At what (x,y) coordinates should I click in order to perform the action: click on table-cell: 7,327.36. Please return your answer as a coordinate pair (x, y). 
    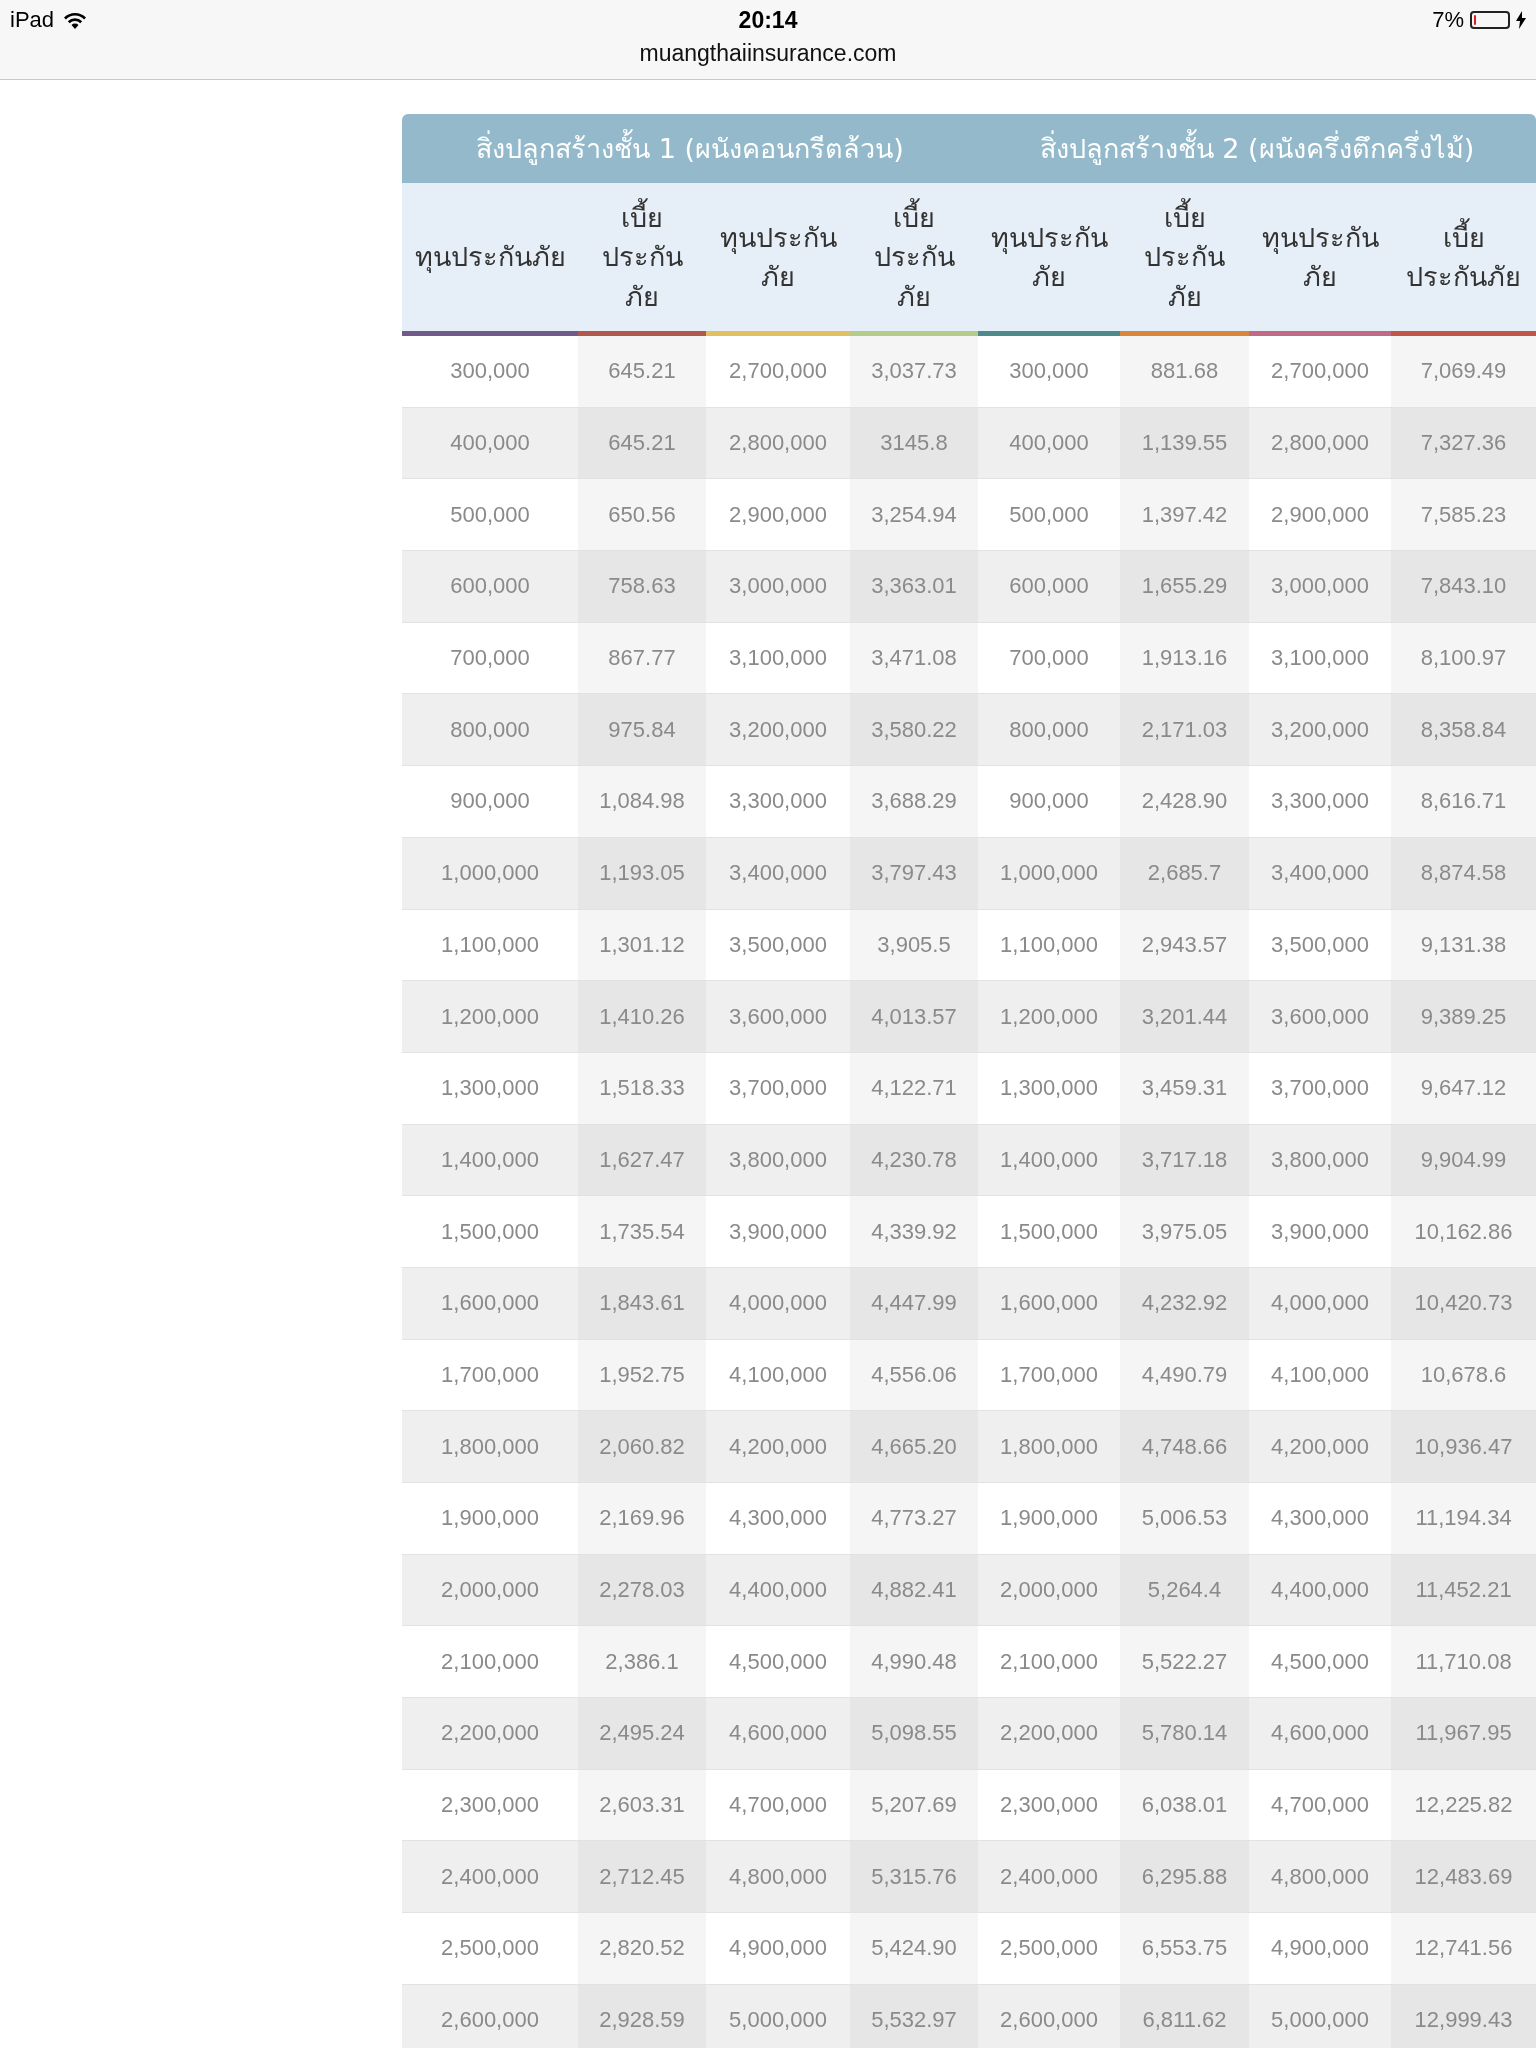
    Looking at the image, I should click on (1463, 443).